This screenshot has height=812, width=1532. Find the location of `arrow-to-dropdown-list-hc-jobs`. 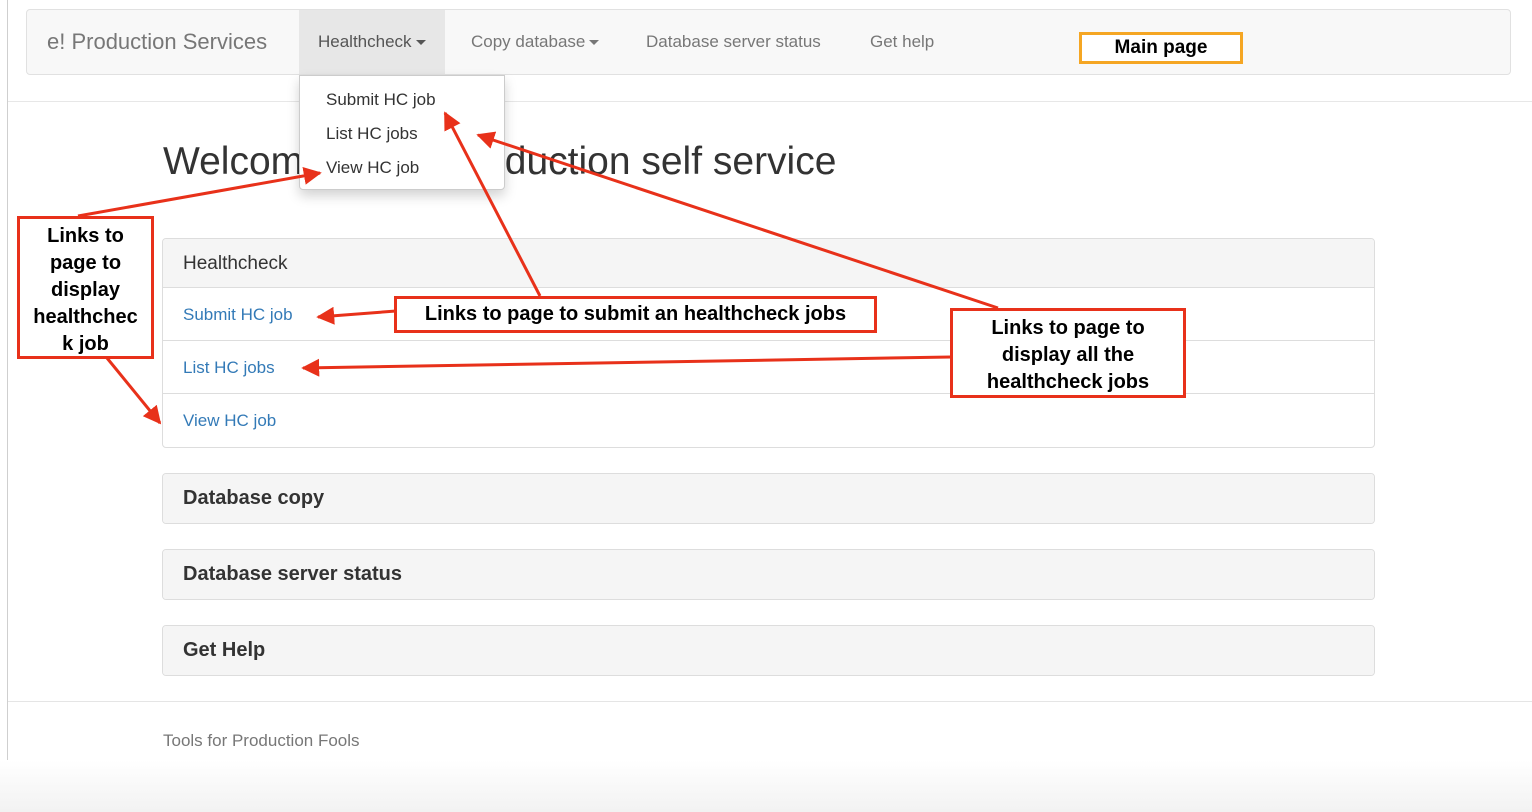

arrow-to-dropdown-list-hc-jobs is located at coordinates (737, 220).